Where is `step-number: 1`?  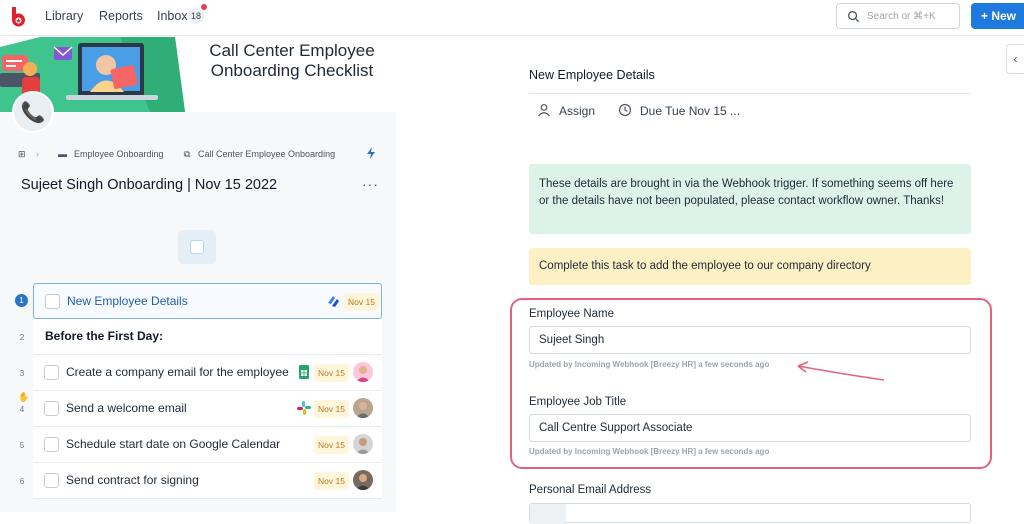
step-number: 1 is located at coordinates (21, 300).